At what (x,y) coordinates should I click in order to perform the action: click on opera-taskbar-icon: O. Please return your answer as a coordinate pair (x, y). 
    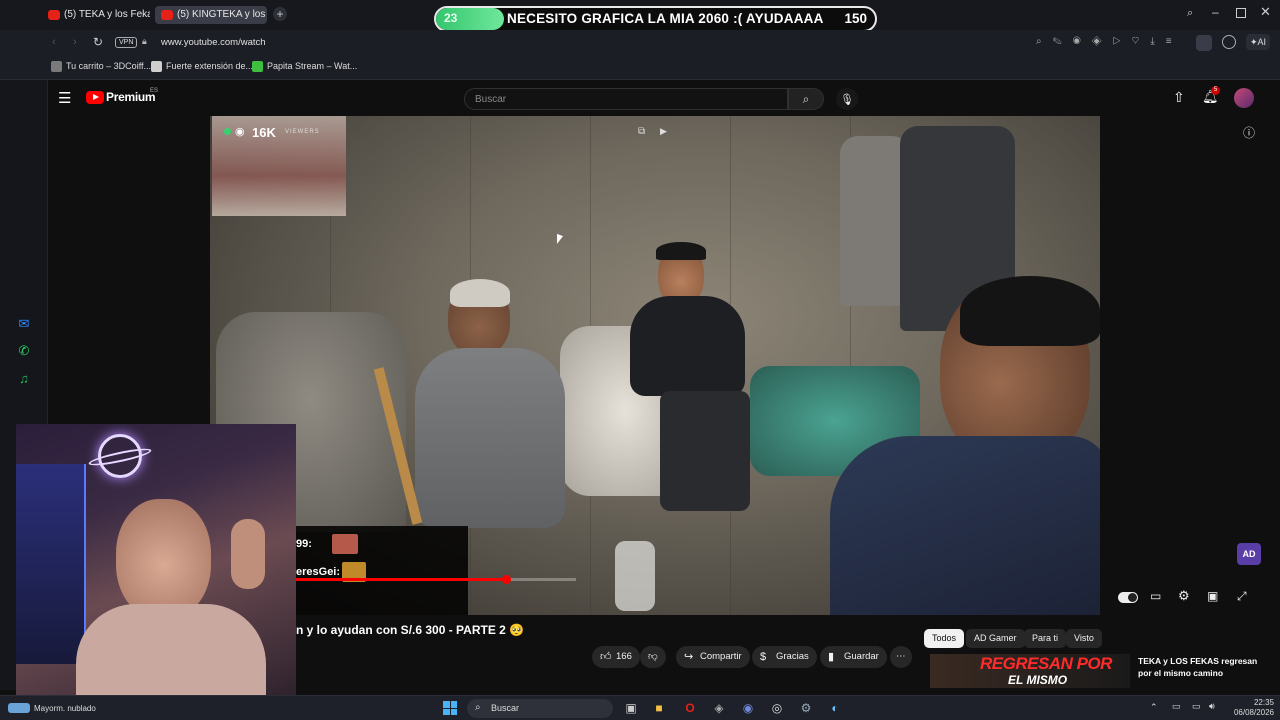
    Looking at the image, I should click on (690, 708).